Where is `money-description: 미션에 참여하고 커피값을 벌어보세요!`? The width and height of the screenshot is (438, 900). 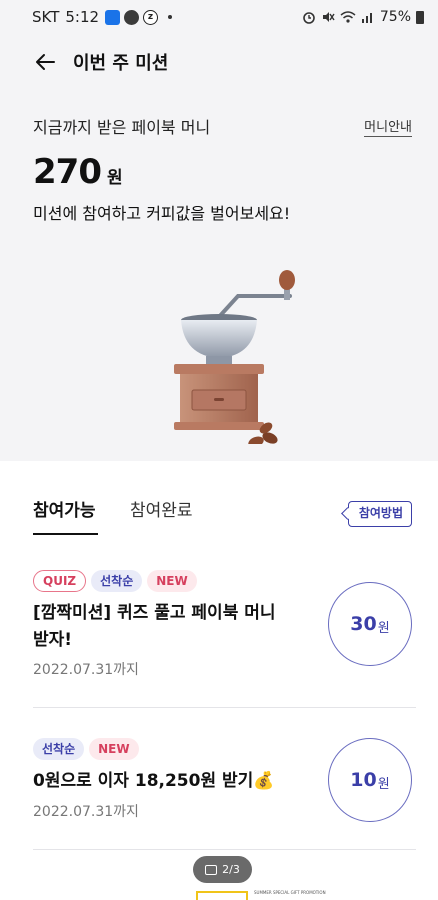
money-description: 미션에 참여하고 커피값을 벌어보세요! is located at coordinates (162, 213).